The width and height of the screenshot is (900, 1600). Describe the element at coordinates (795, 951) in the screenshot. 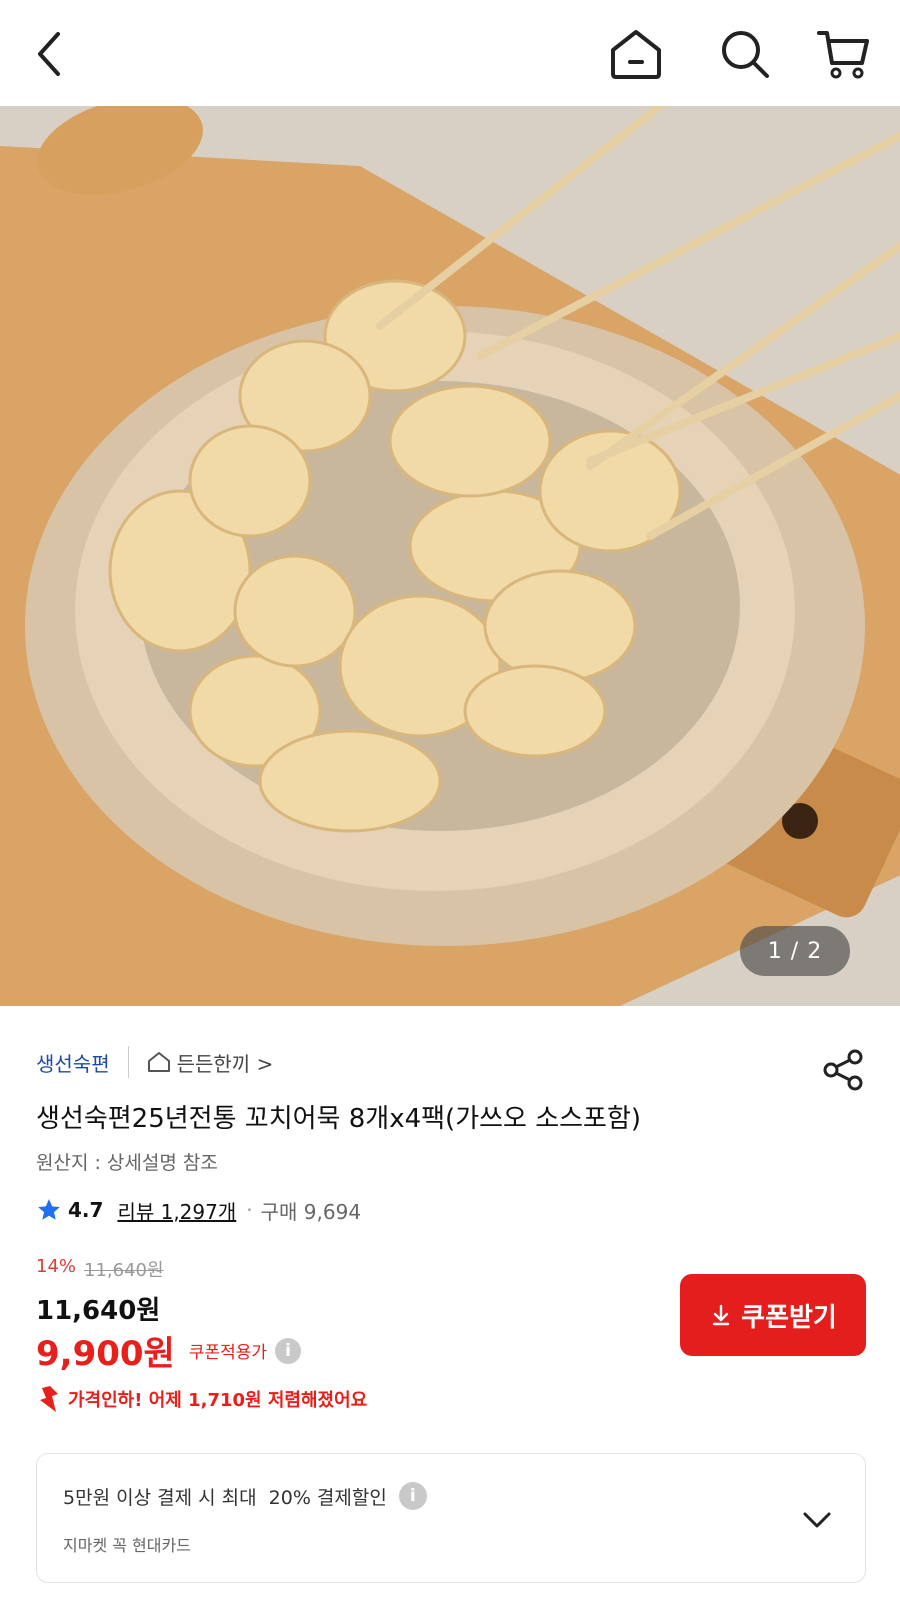

I see `image-pager: 1 / 2` at that location.